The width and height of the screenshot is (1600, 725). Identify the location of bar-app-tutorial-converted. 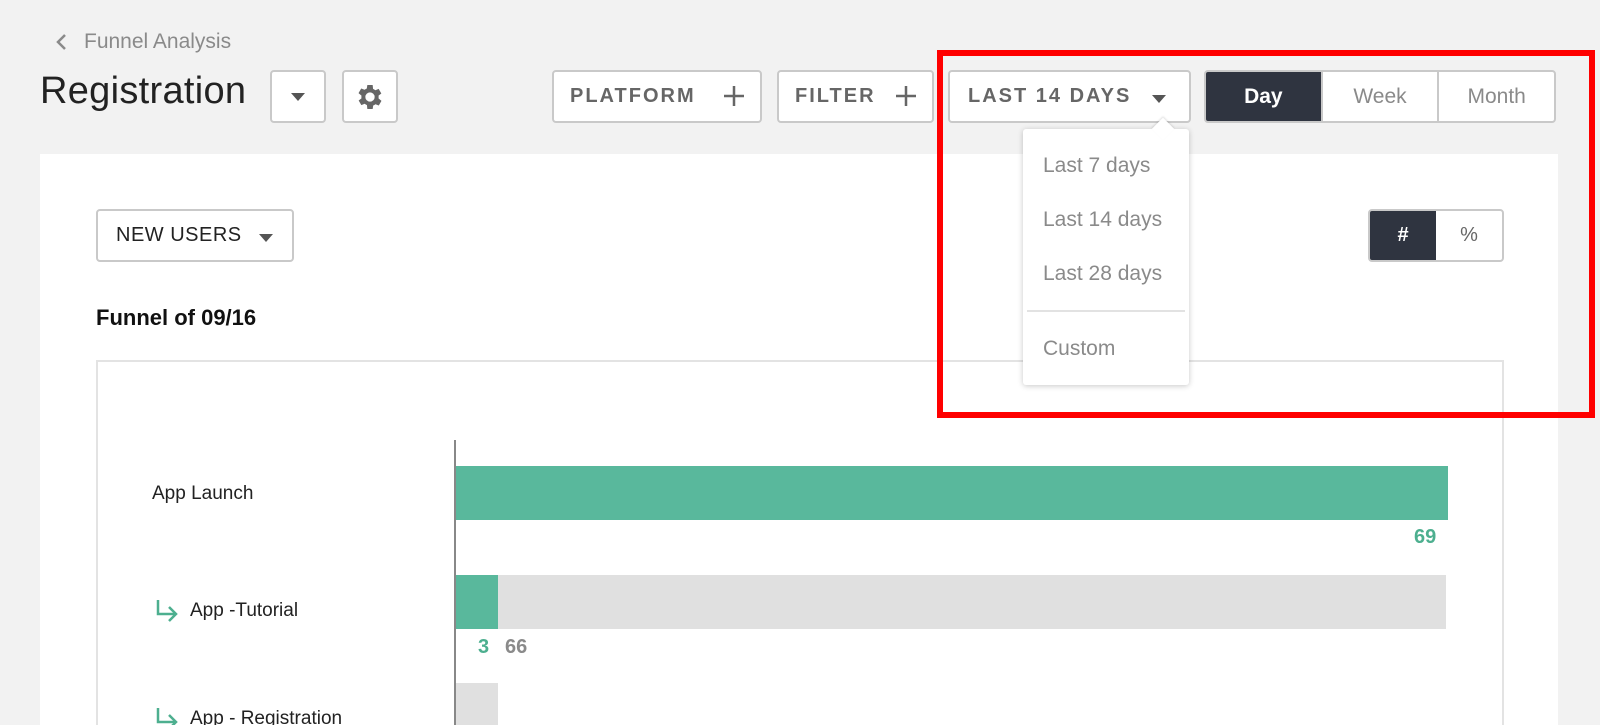
(477, 602).